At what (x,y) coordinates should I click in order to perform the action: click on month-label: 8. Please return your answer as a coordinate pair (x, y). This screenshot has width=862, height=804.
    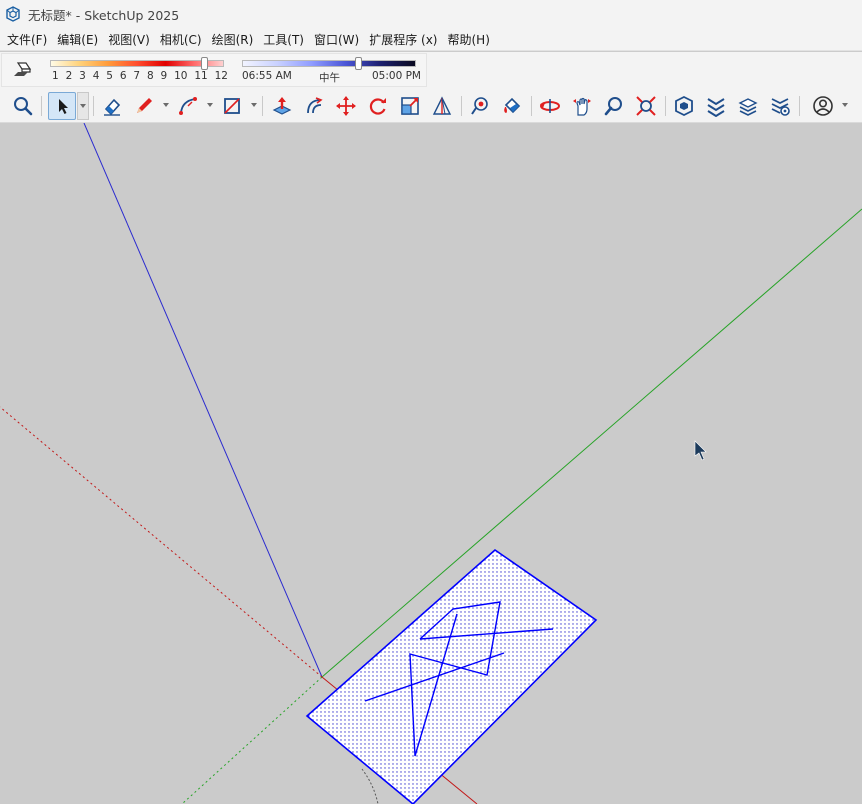
    Looking at the image, I should click on (150, 76).